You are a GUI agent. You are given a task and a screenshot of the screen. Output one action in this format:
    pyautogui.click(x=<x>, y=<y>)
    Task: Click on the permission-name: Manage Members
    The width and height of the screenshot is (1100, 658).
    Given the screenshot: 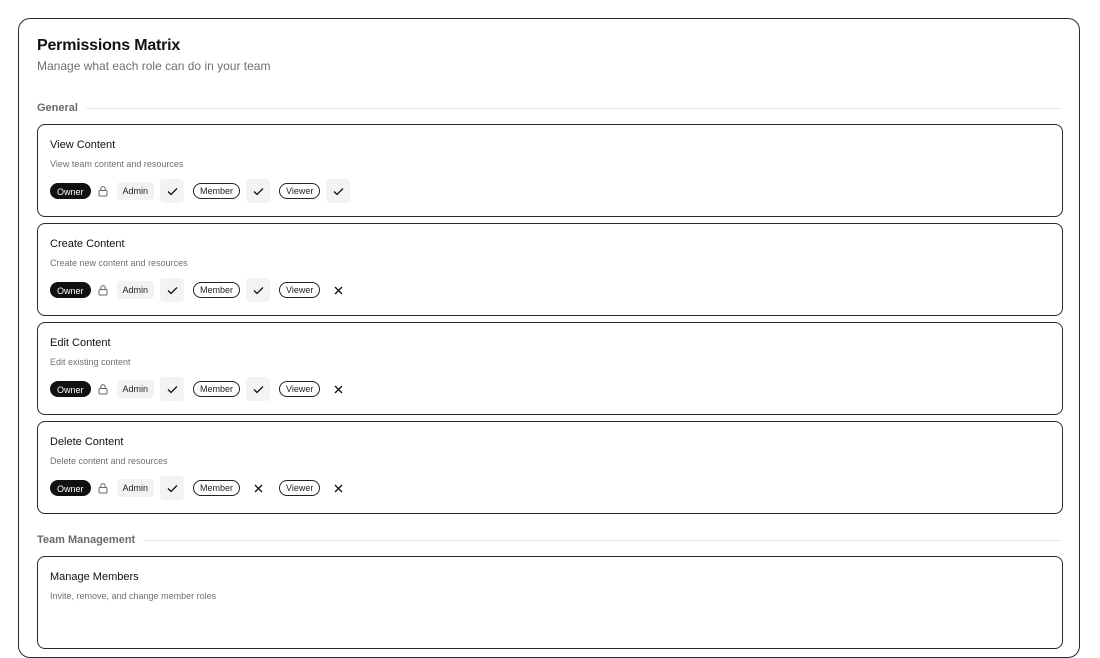 What is the action you would take?
    pyautogui.click(x=94, y=577)
    